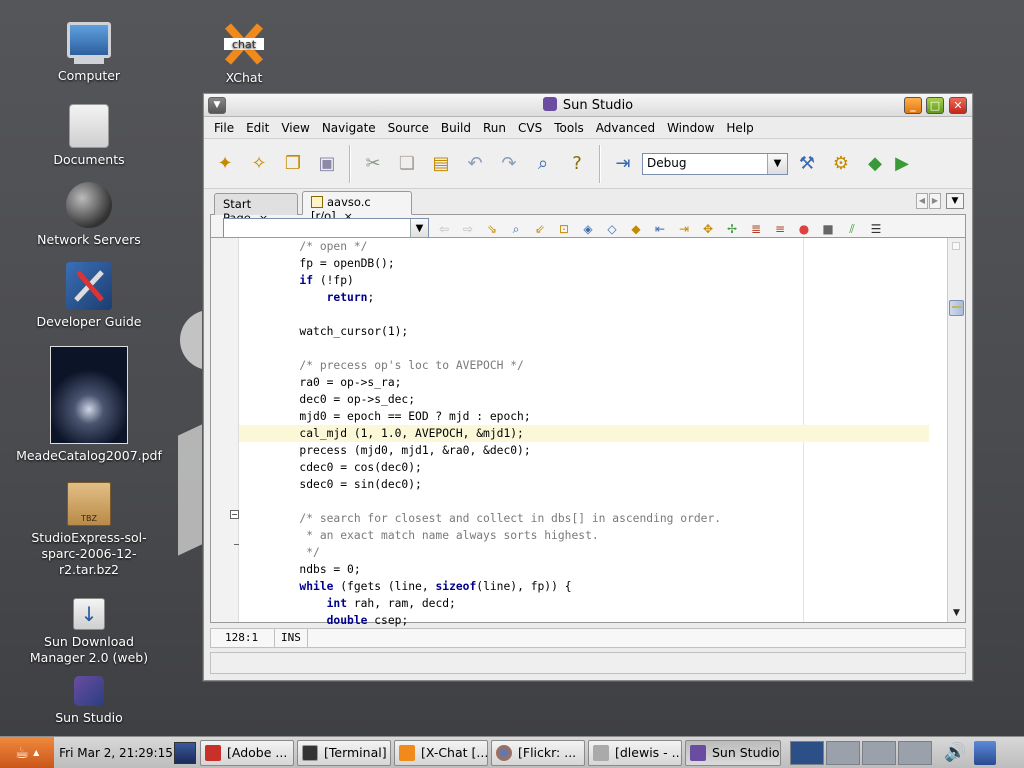 The width and height of the screenshot is (1024, 768). What do you see at coordinates (407, 752) in the screenshot?
I see `xchat-icon` at bounding box center [407, 752].